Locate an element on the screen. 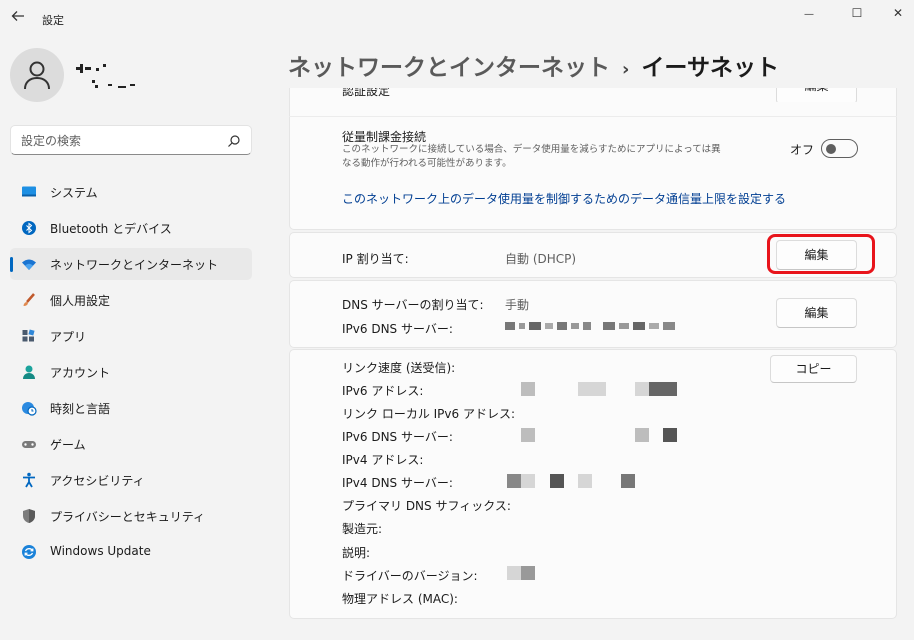  property-label: IPv4 DNS サーバー: is located at coordinates (397, 483).